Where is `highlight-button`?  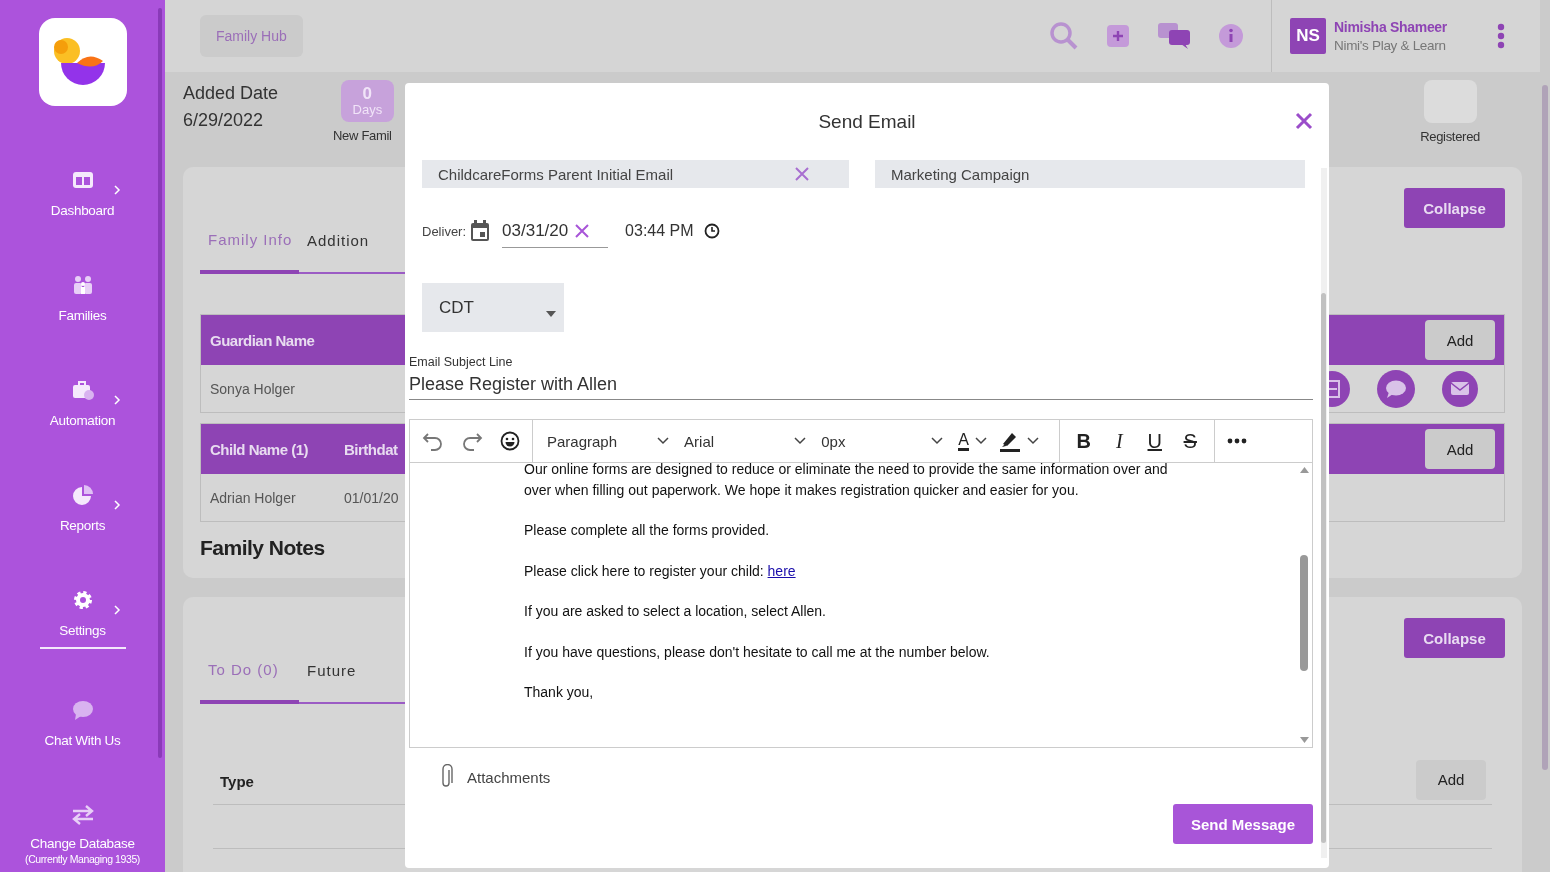
highlight-button is located at coordinates (1019, 441).